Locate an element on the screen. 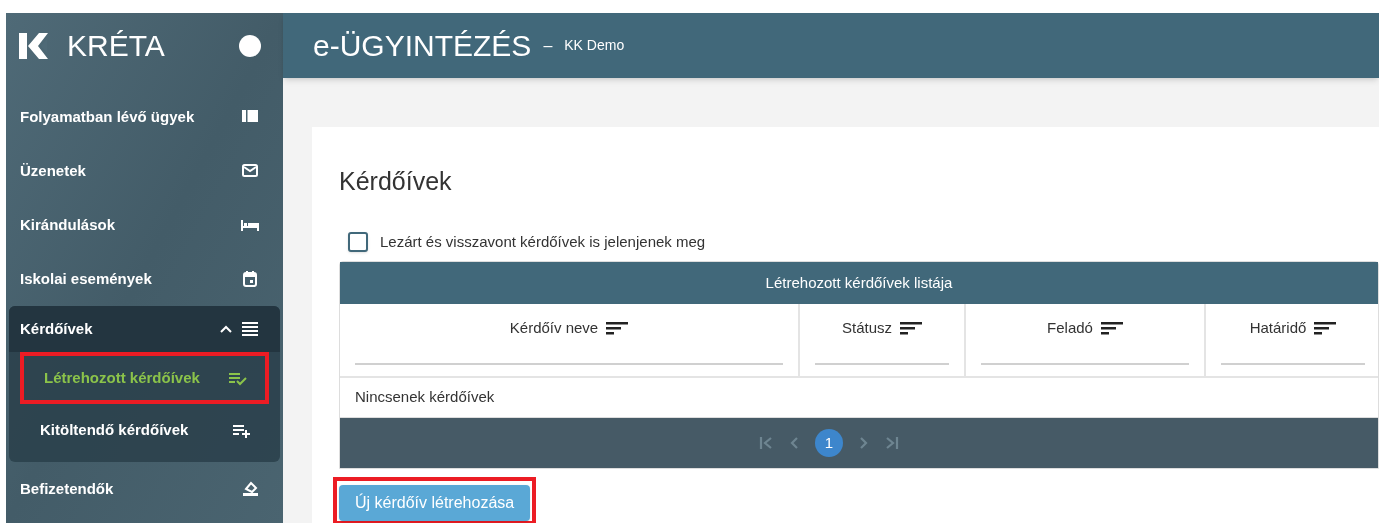 The height and width of the screenshot is (523, 1379). table-title: Létrehozott kérdőívek listája is located at coordinates (859, 283).